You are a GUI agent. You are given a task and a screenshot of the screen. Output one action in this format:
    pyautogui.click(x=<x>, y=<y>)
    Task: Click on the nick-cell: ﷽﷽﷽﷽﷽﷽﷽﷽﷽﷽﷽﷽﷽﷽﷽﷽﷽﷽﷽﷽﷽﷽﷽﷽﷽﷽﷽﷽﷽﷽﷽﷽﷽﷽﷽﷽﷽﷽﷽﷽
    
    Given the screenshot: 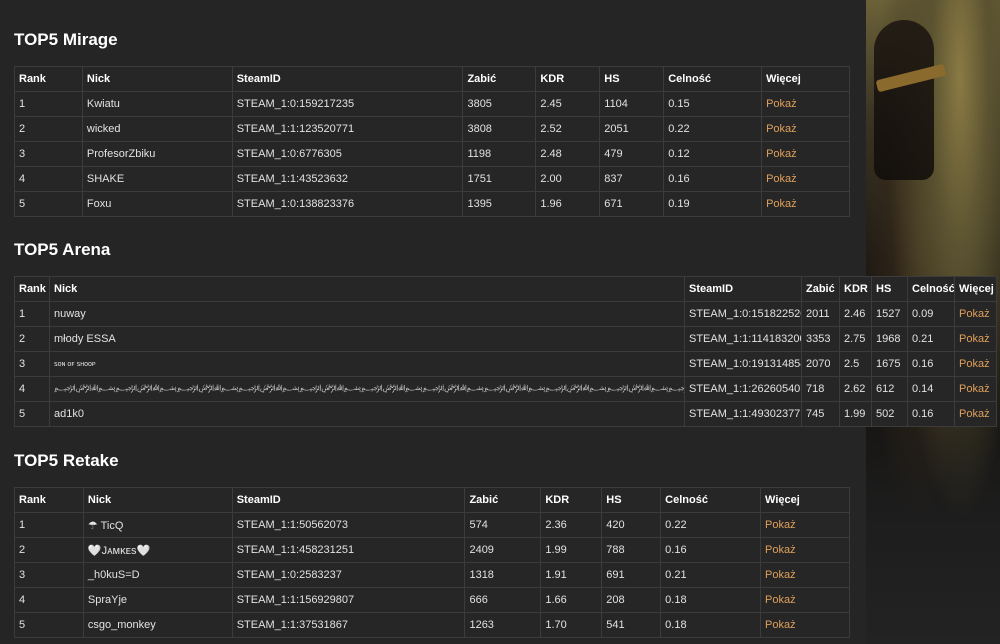 What is the action you would take?
    pyautogui.click(x=367, y=389)
    